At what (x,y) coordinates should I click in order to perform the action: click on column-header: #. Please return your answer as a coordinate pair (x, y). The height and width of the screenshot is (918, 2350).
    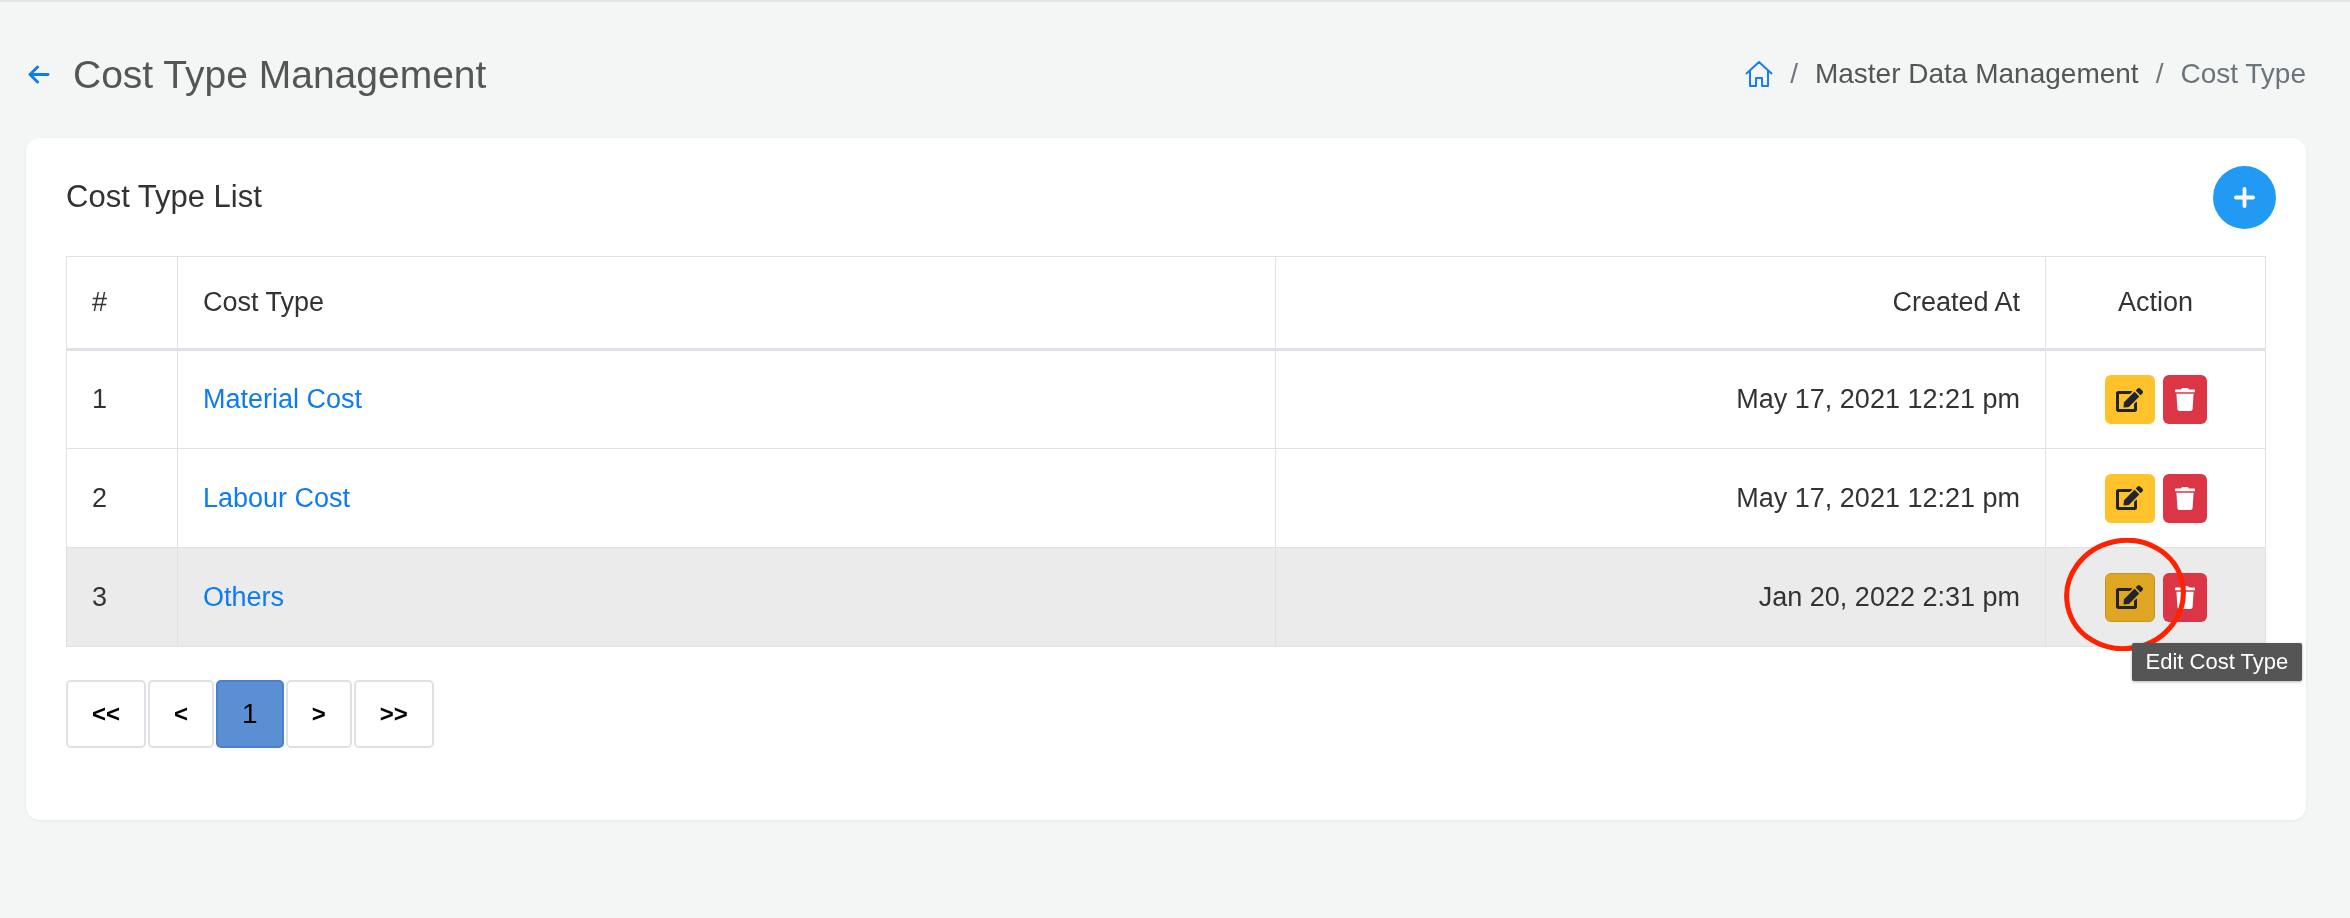
    Looking at the image, I should click on (100, 302).